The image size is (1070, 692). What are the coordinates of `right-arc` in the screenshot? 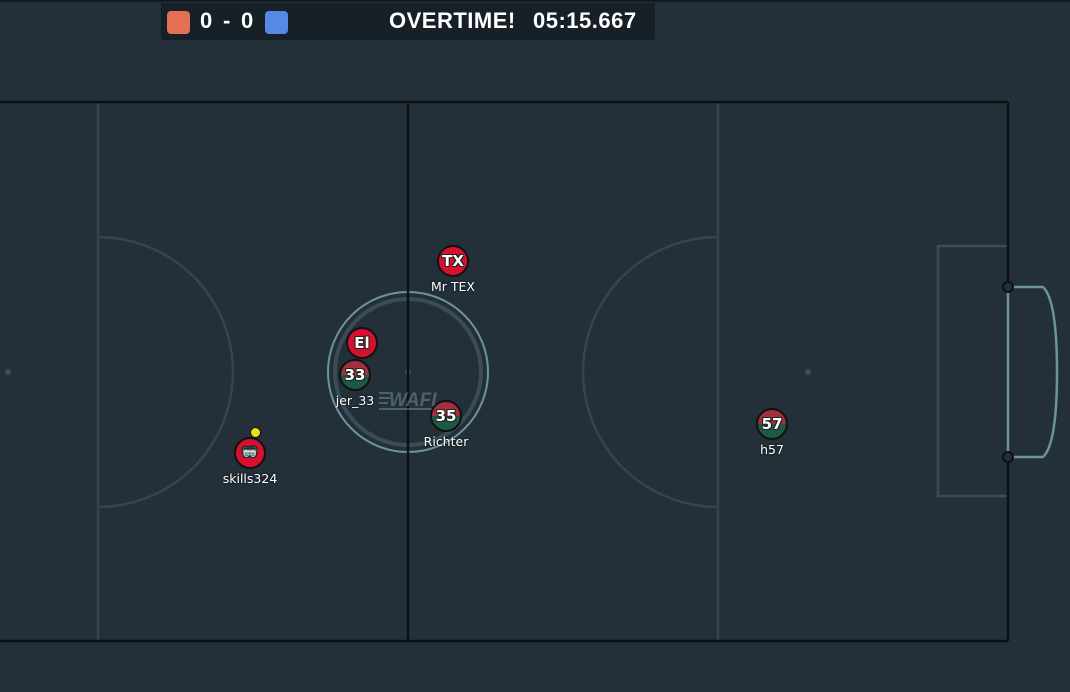 It's located at (650, 372).